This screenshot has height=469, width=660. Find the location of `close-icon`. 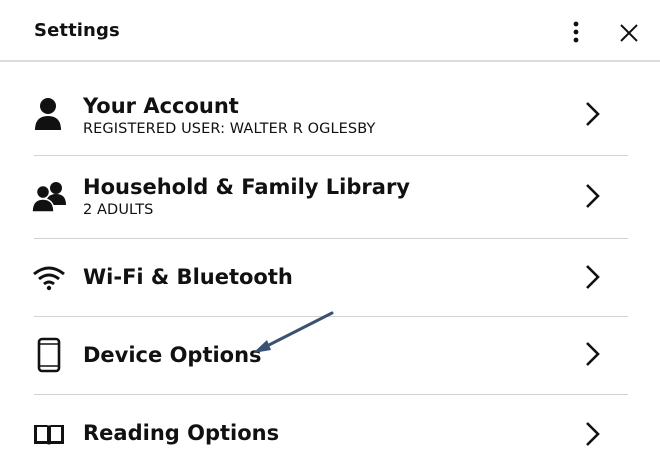

close-icon is located at coordinates (629, 33).